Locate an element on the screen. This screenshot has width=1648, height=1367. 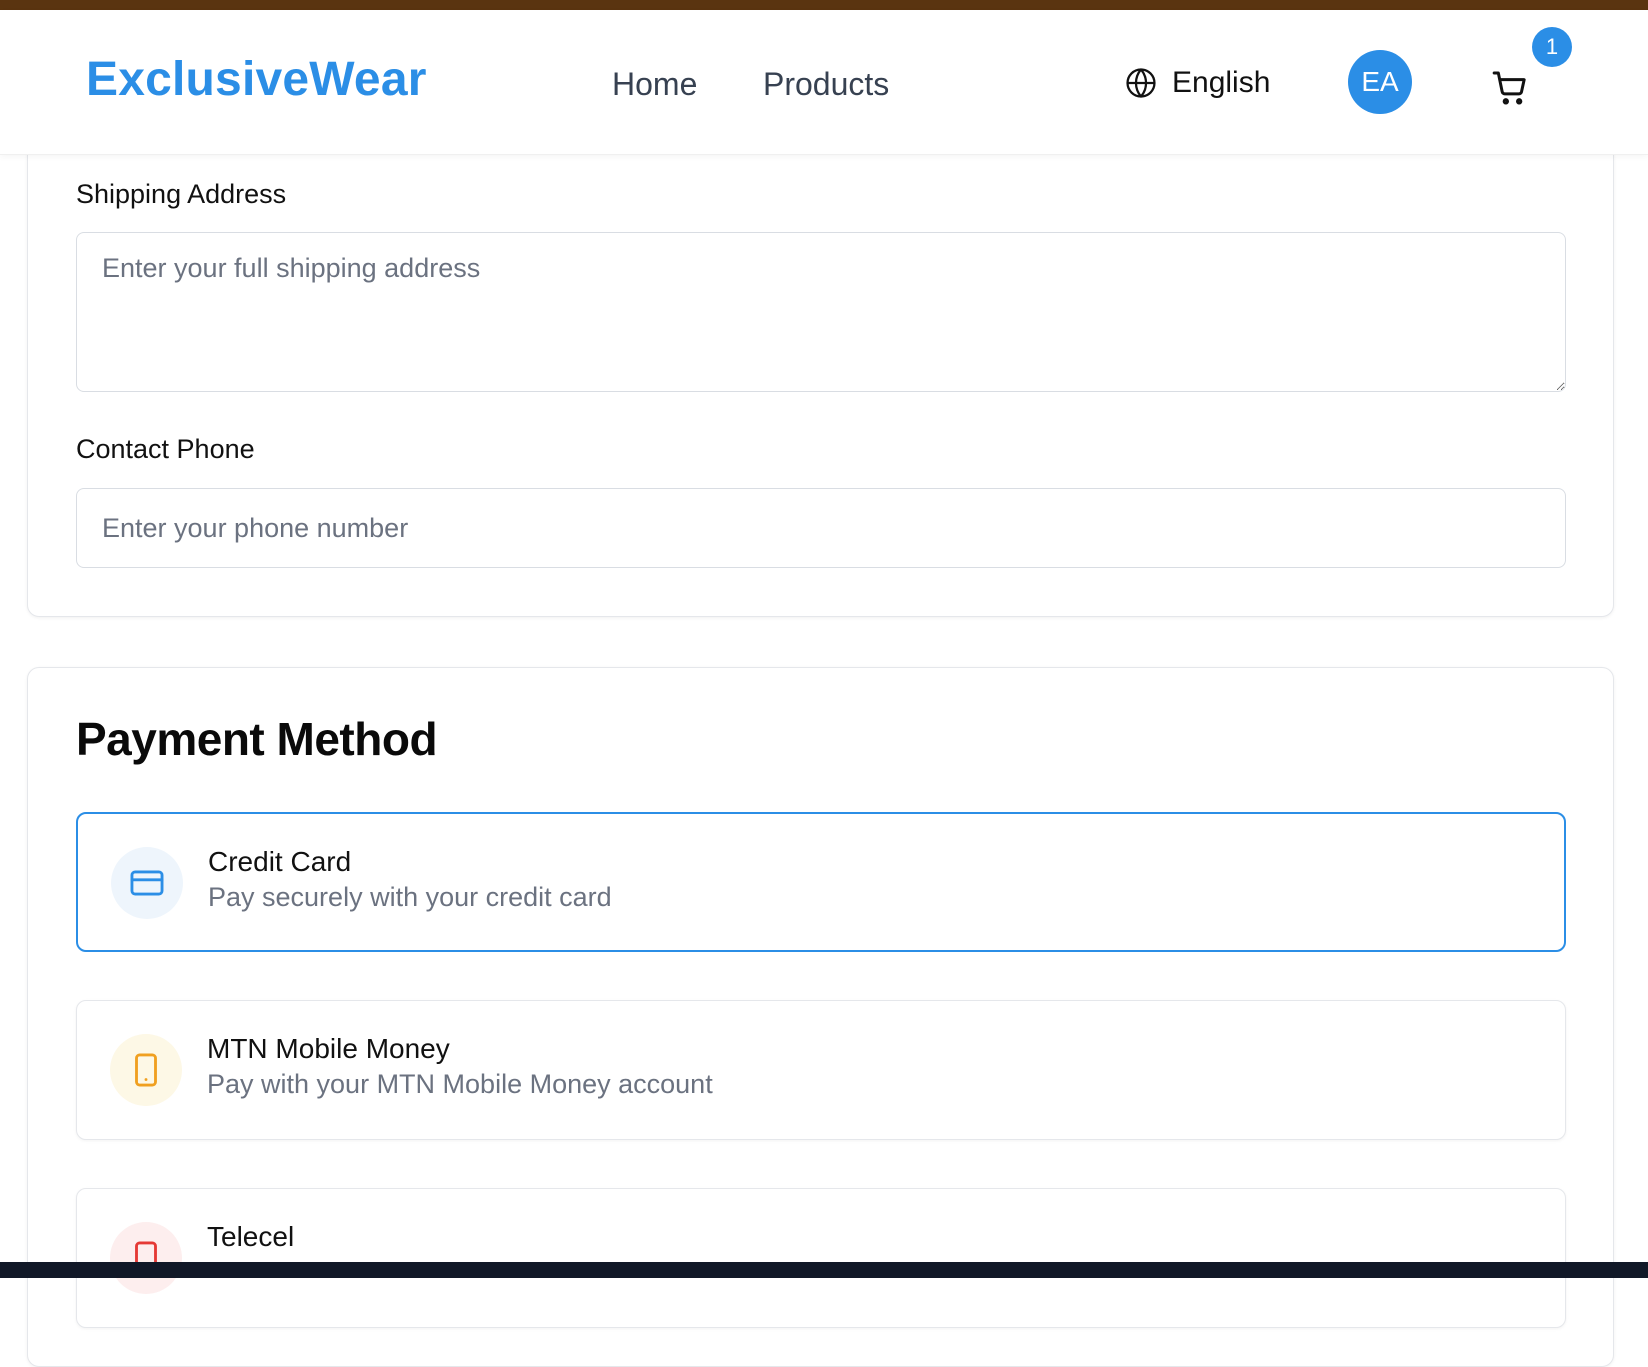
language-selector: English is located at coordinates (1197, 83).